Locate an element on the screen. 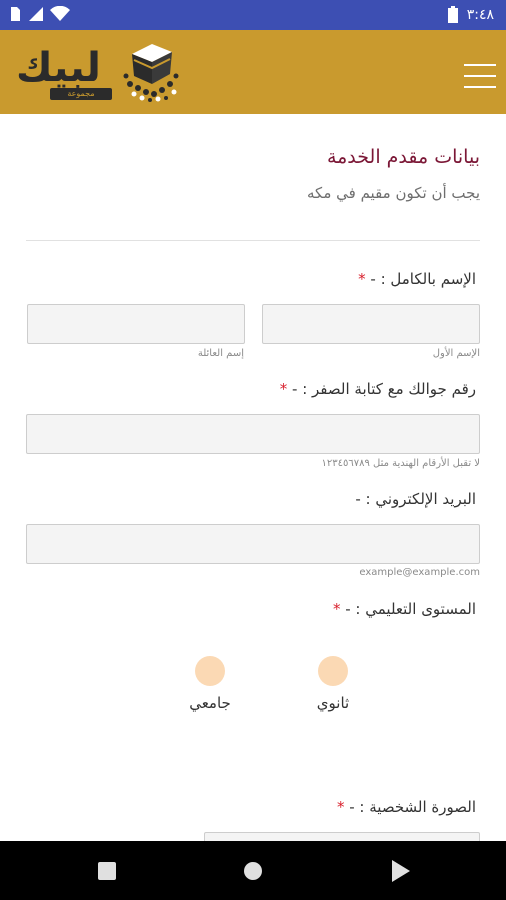 This screenshot has width=506, height=900. mobile-hint: لا تقبل الأرقام الهندية مثل ١٢٣٤٥٦٧٨٩ is located at coordinates (401, 463).